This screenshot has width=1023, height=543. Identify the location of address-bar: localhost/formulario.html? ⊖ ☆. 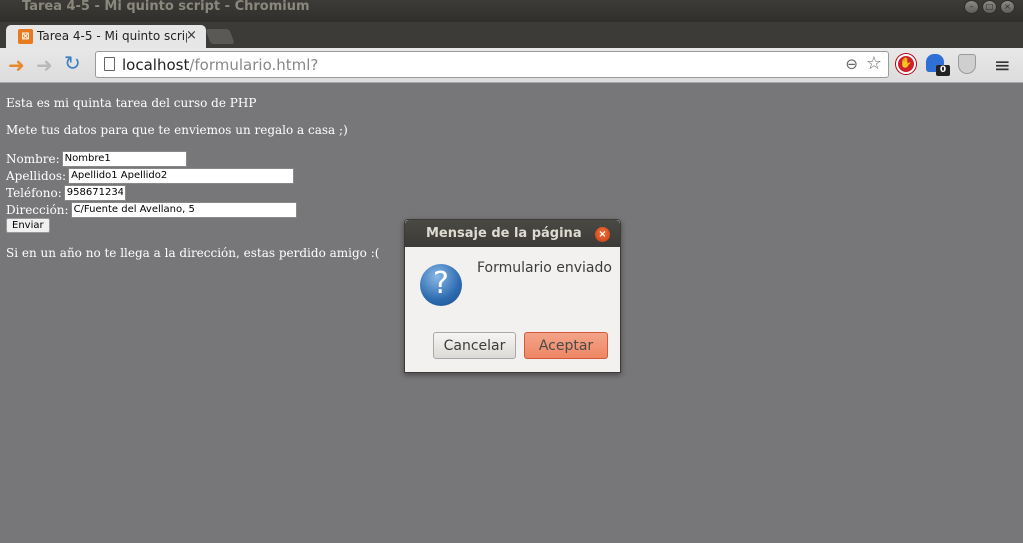
(492, 64).